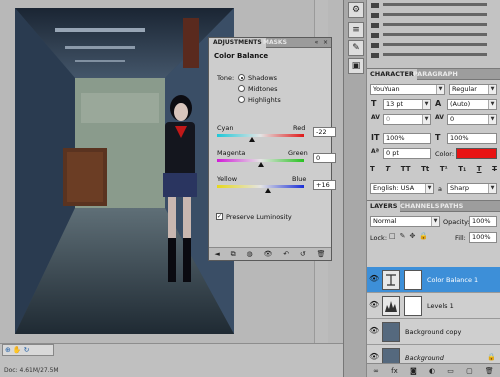  I want to click on slider-left-label: Magenta, so click(231, 153).